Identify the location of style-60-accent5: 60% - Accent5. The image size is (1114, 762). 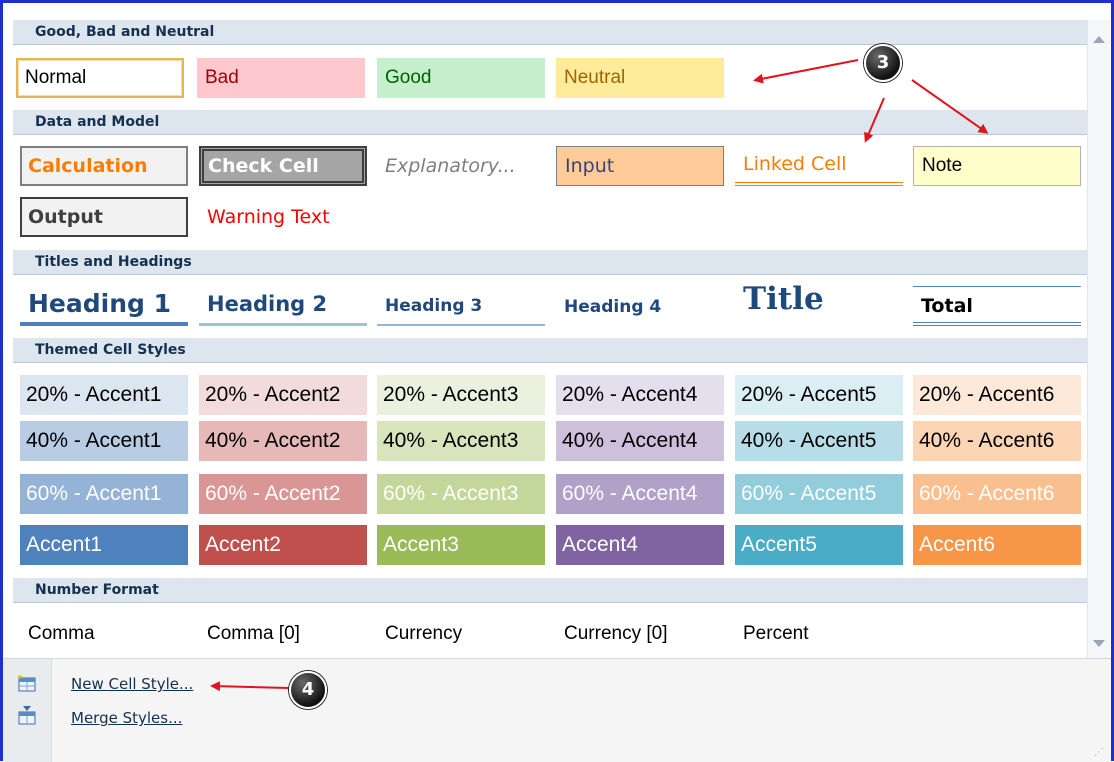
(819, 494).